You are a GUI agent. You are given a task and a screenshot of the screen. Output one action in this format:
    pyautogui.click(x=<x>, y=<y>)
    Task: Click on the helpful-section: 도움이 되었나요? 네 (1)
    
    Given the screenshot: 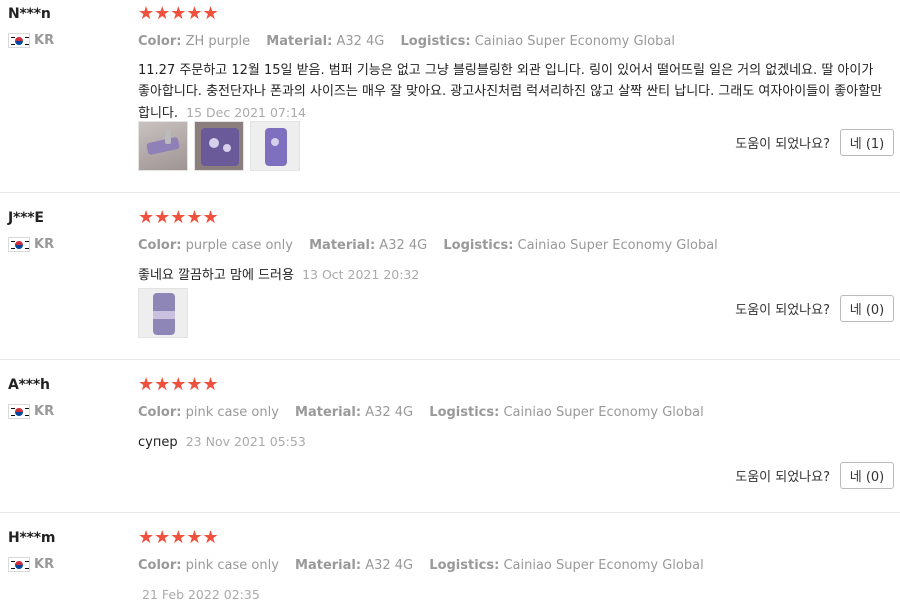 What is the action you would take?
    pyautogui.click(x=814, y=142)
    